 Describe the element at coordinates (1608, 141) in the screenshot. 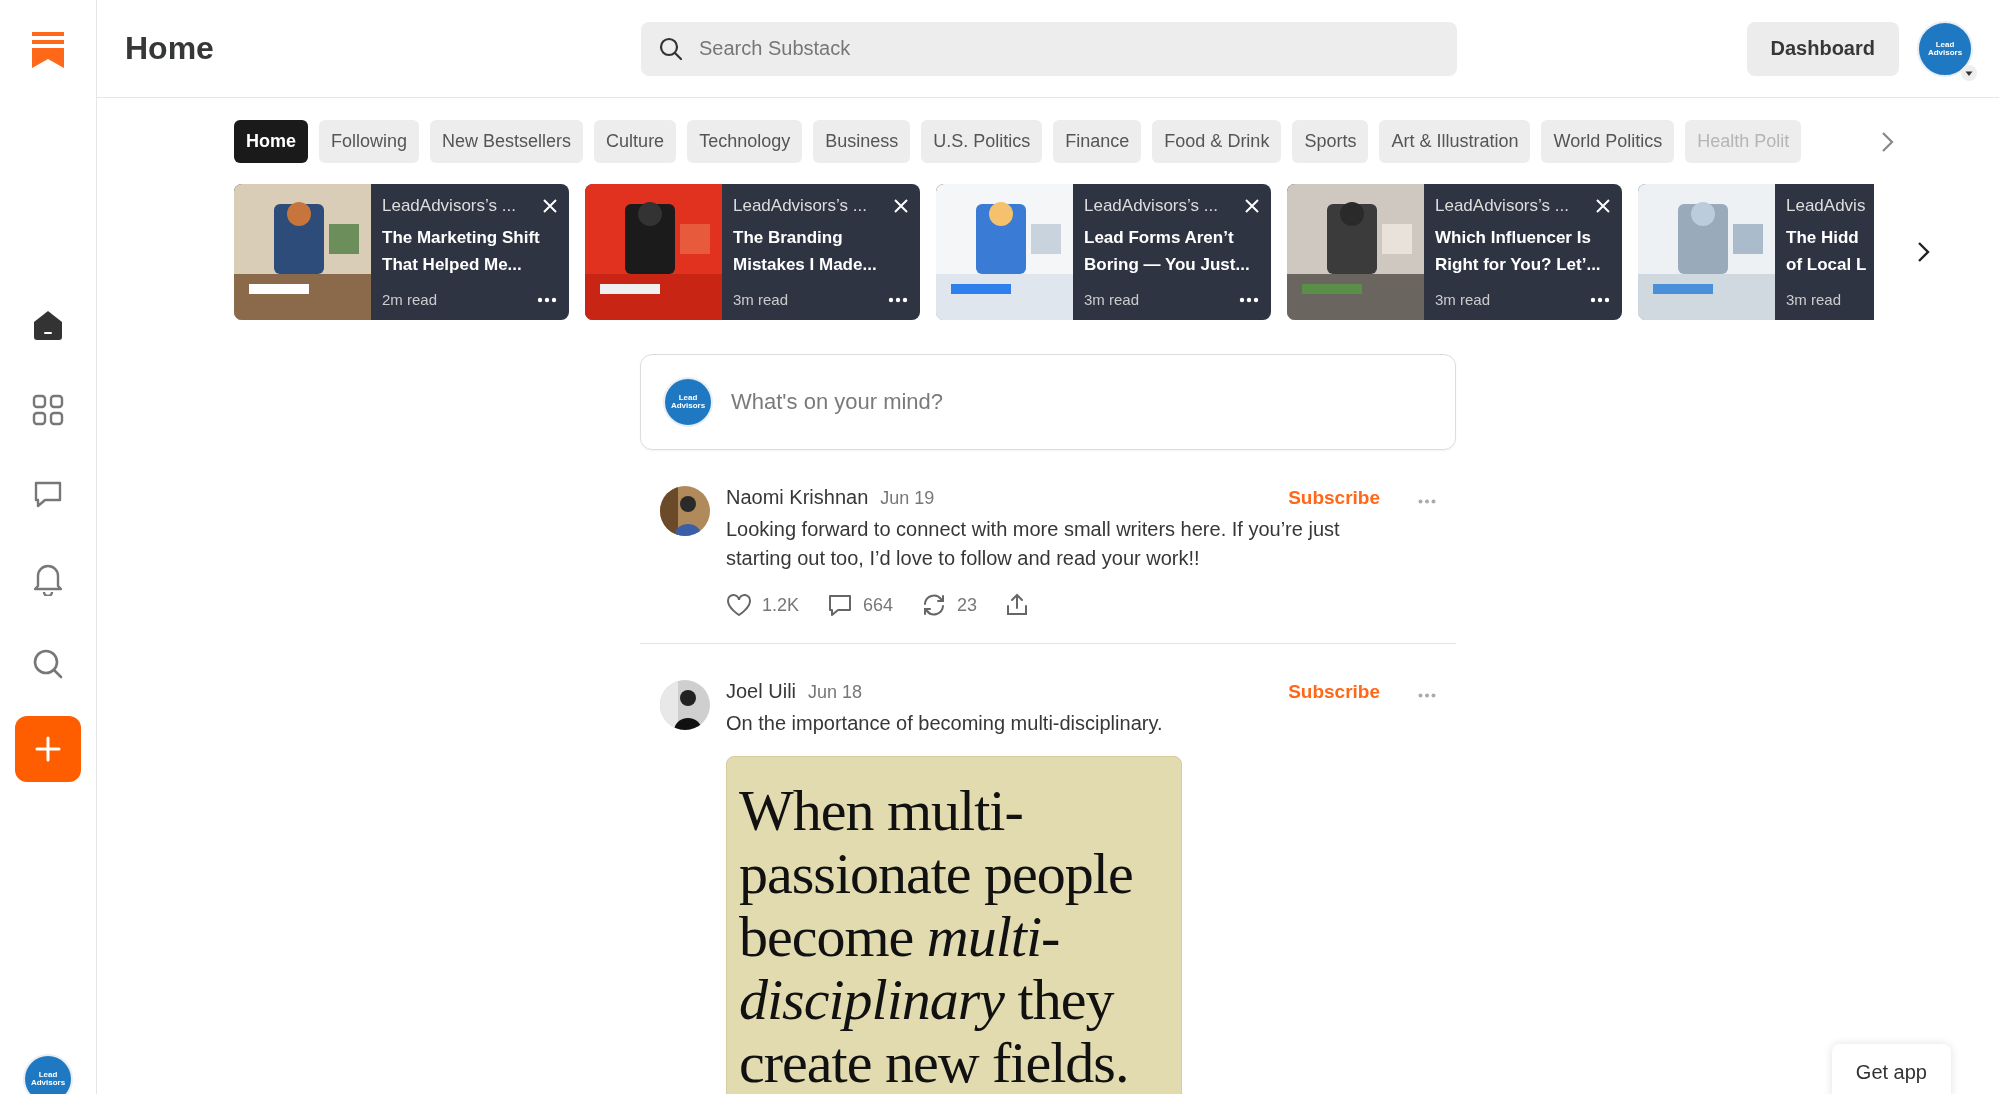

I see `category-tab: World Politics` at that location.